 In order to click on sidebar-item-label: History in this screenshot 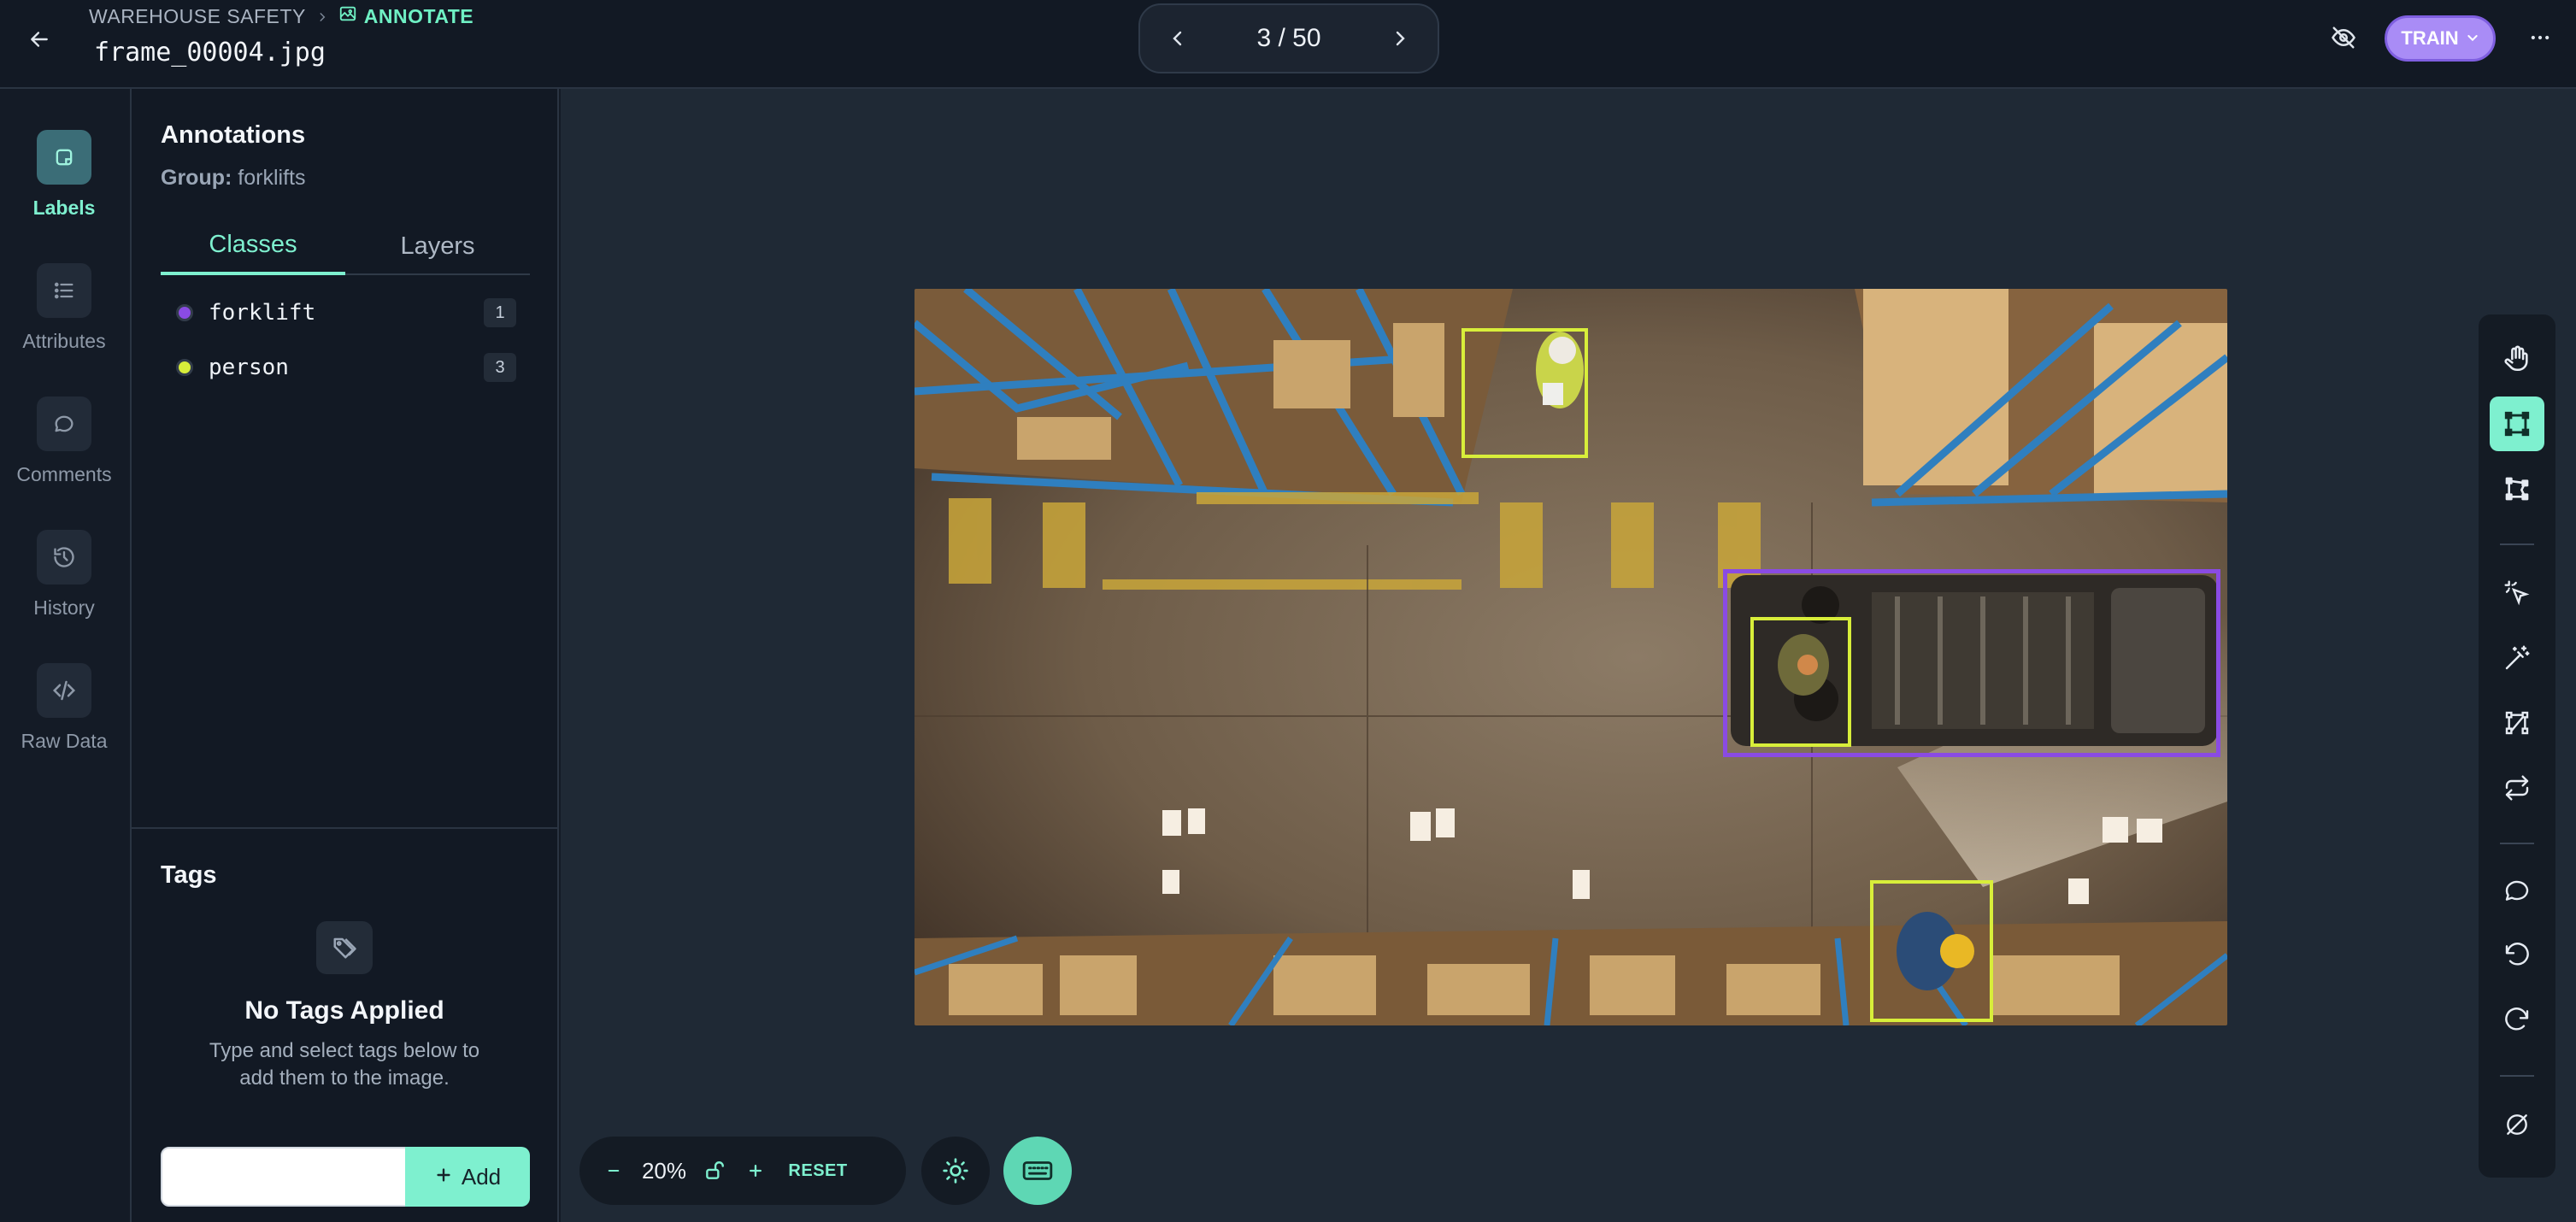, I will do `click(64, 607)`.